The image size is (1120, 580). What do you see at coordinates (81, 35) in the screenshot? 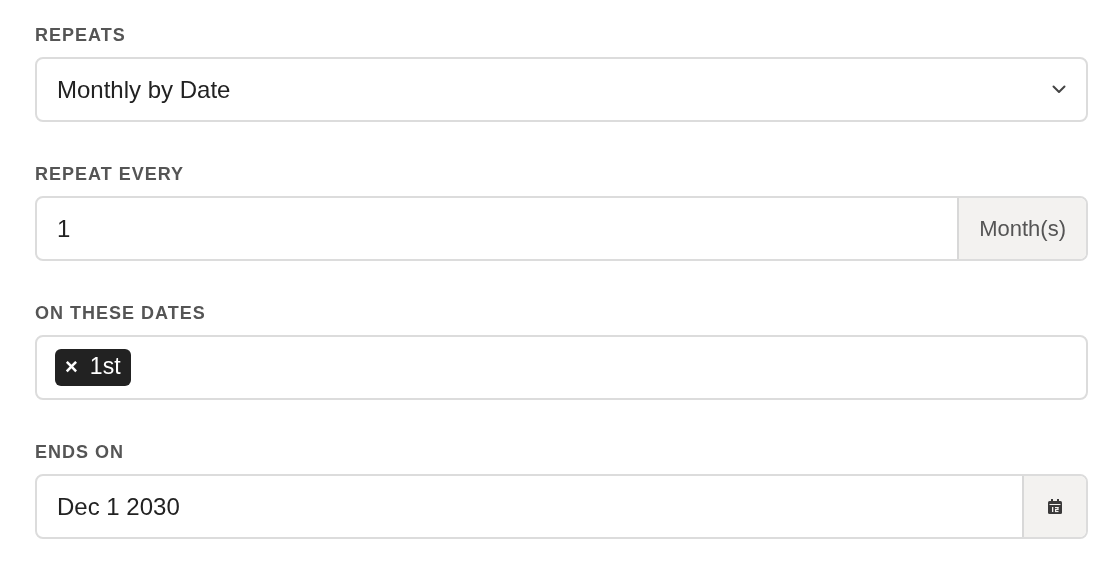
I see `field-label: REPEATS` at bounding box center [81, 35].